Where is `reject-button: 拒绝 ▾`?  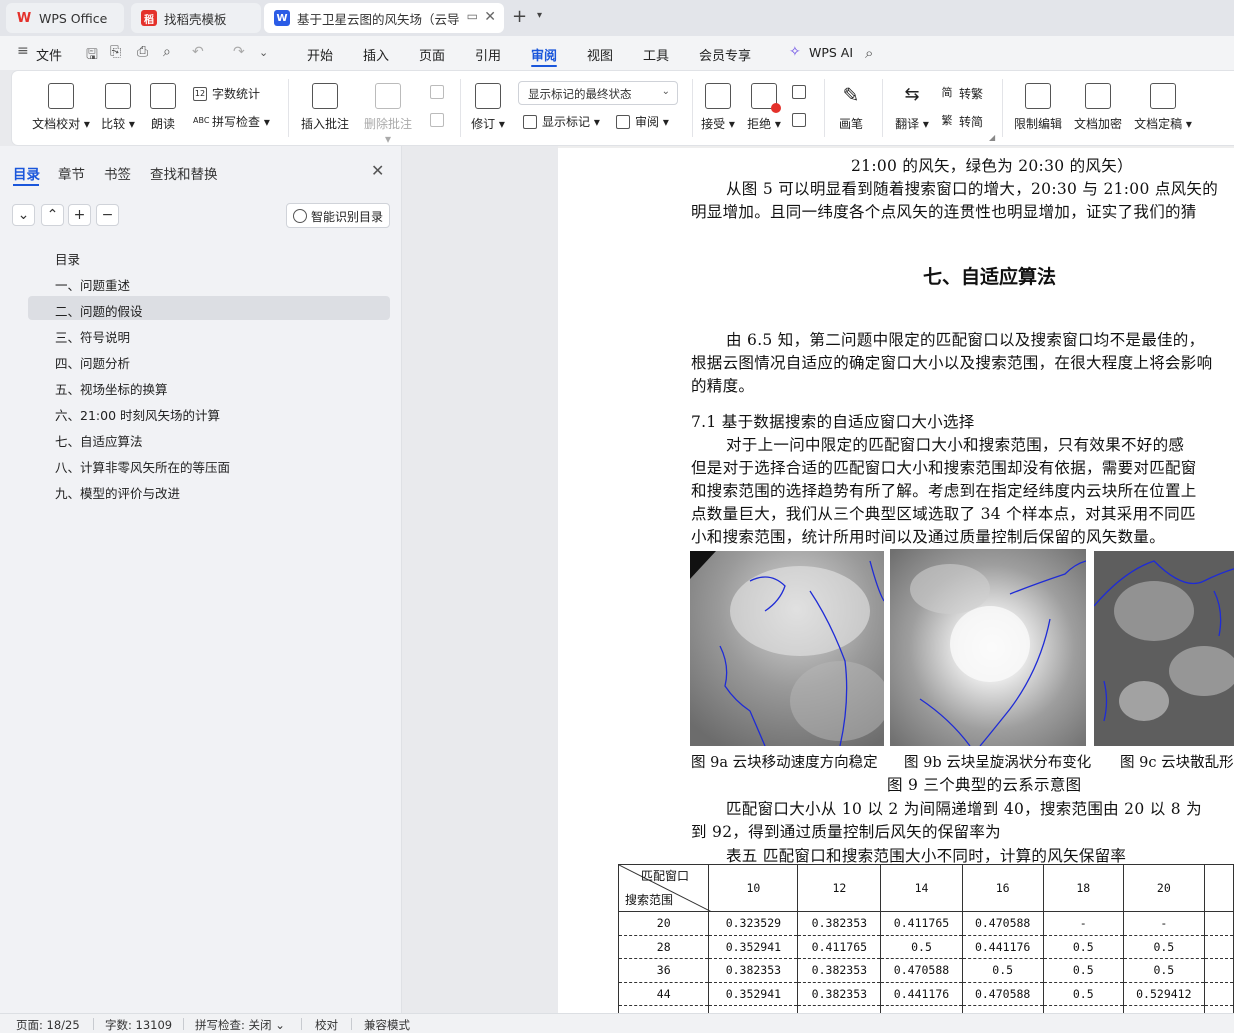 reject-button: 拒绝 ▾ is located at coordinates (764, 107).